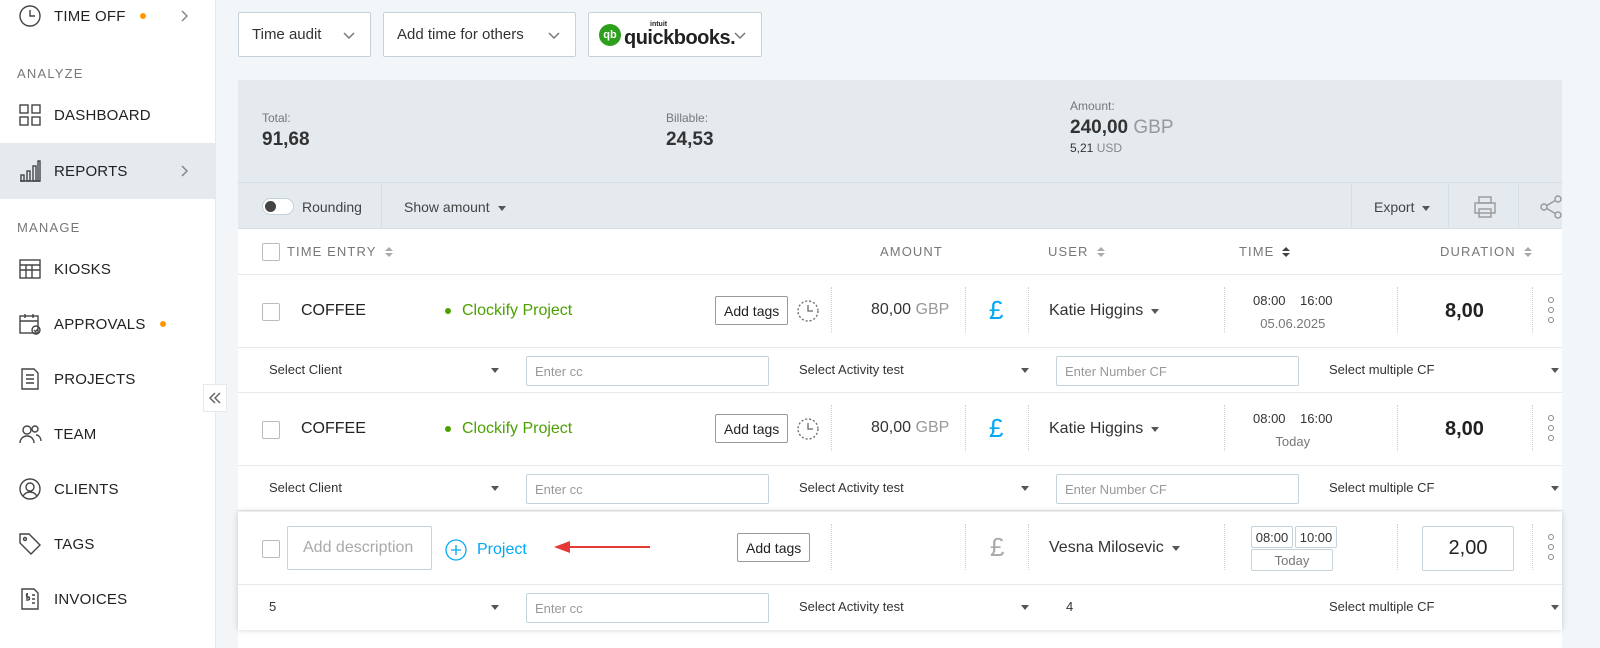 The height and width of the screenshot is (648, 1600). I want to click on entry-time-range: 08:00 16:00 05.06.2025, so click(1293, 312).